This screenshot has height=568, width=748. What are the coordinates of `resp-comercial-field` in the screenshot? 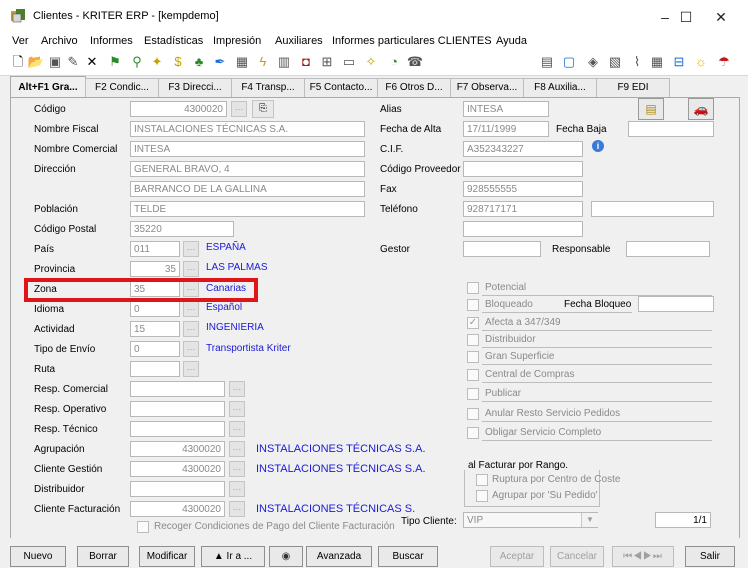 It's located at (177, 389).